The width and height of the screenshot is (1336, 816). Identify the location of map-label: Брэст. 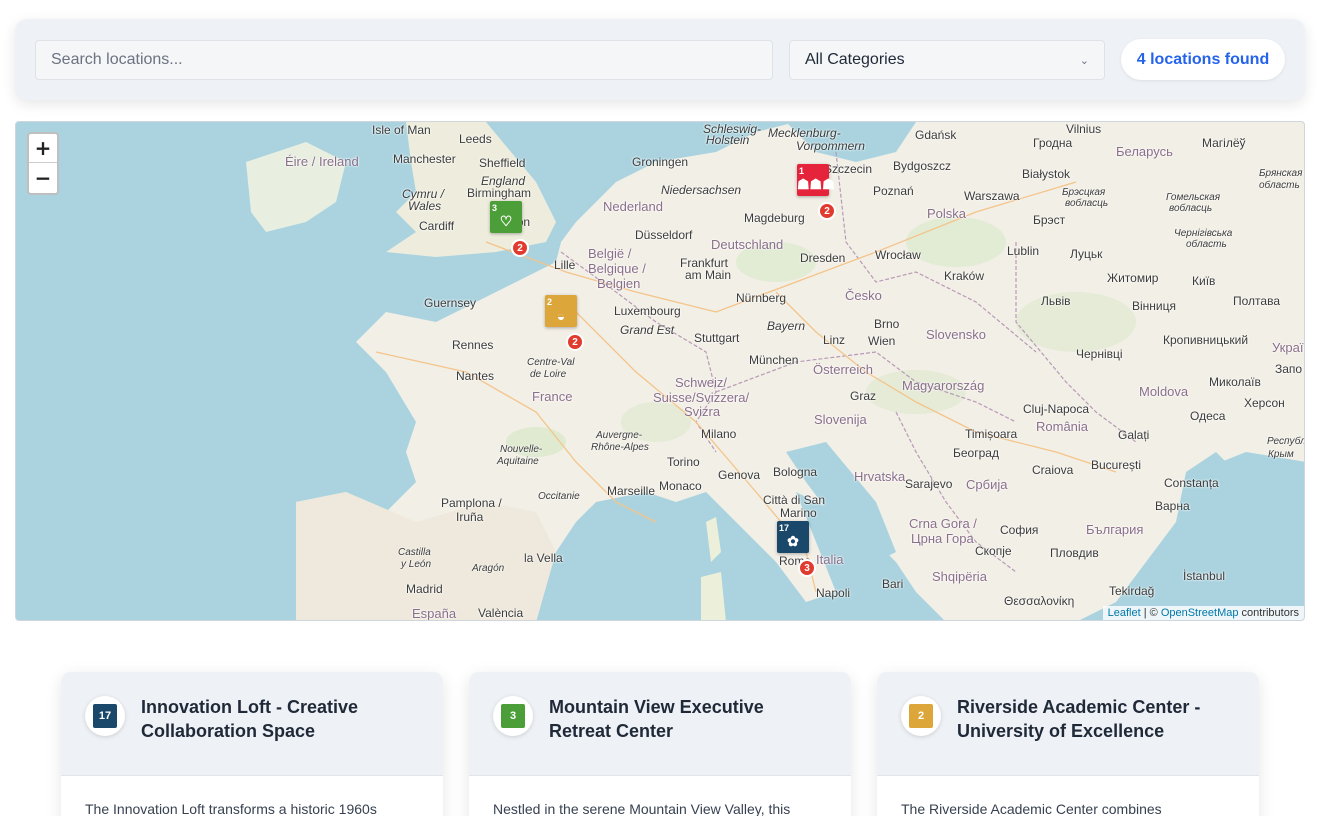
(1049, 220).